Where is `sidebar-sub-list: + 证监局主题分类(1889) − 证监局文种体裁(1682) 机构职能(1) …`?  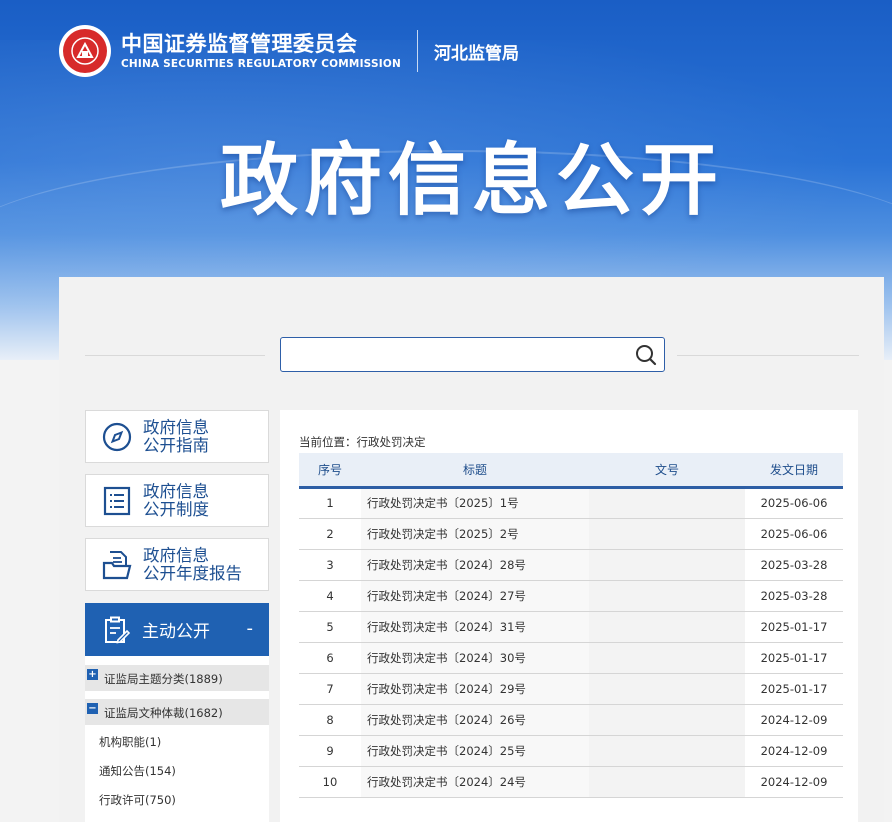
sidebar-sub-list: + 证监局主题分类(1889) − 证监局文种体裁(1682) 机构职能(1) … is located at coordinates (177, 739).